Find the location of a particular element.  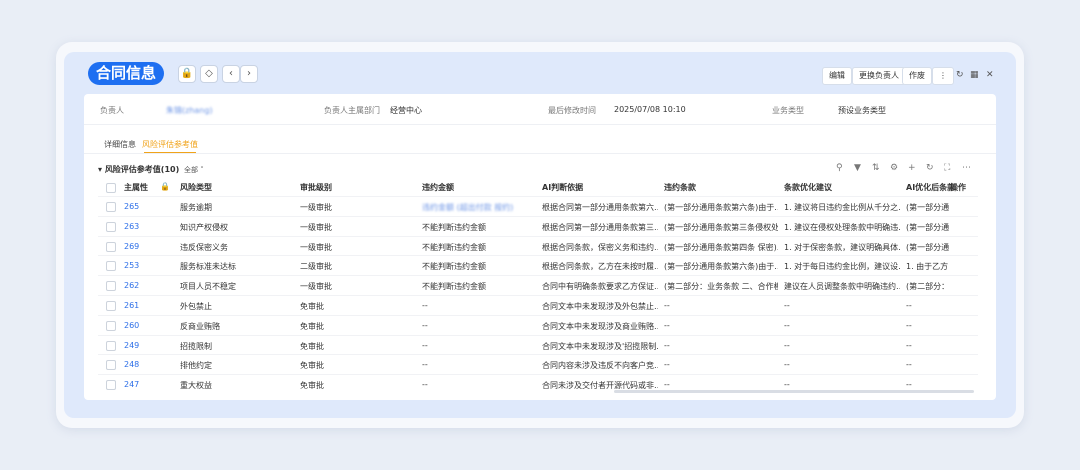

fullscreen-icon: ▦ is located at coordinates (974, 75).